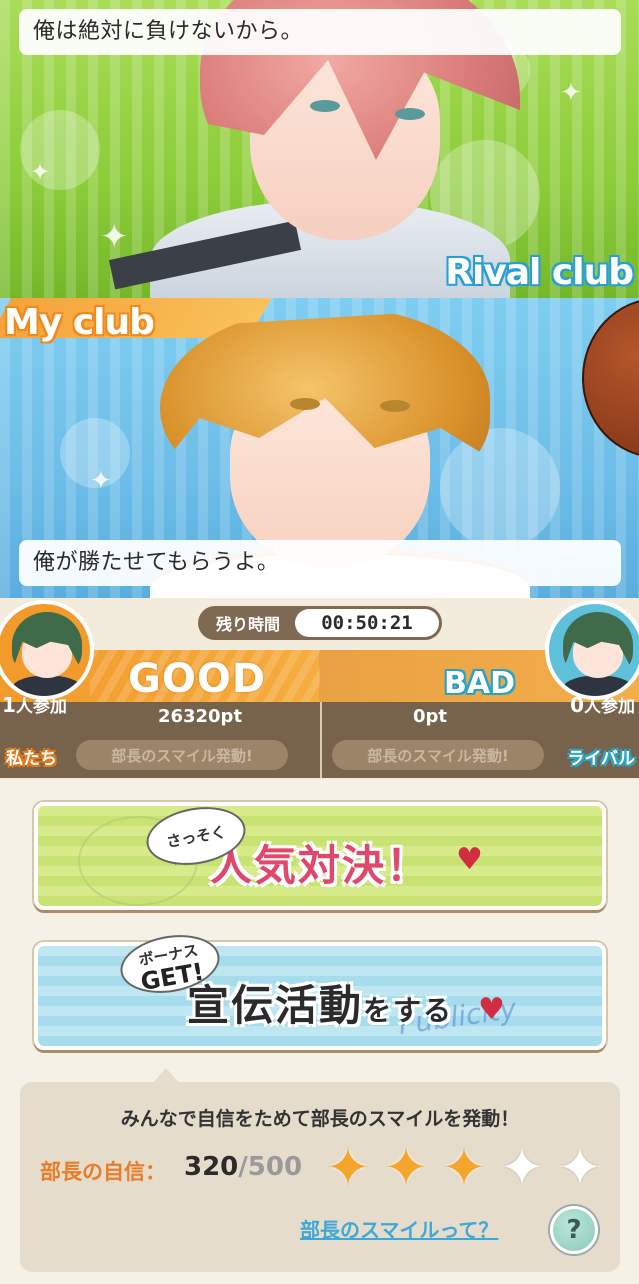 This screenshot has width=639, height=1284. What do you see at coordinates (197, 679) in the screenshot?
I see `my-status-label: GOOD` at bounding box center [197, 679].